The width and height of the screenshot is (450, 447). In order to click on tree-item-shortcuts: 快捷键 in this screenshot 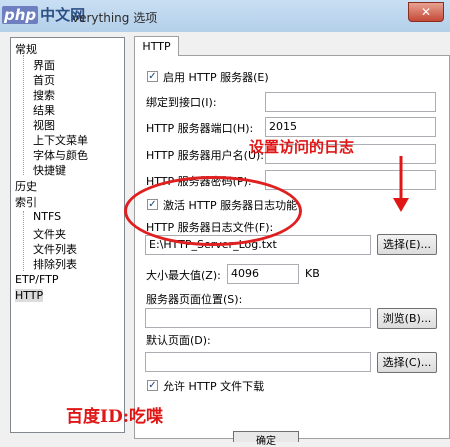, I will do `click(49, 170)`.